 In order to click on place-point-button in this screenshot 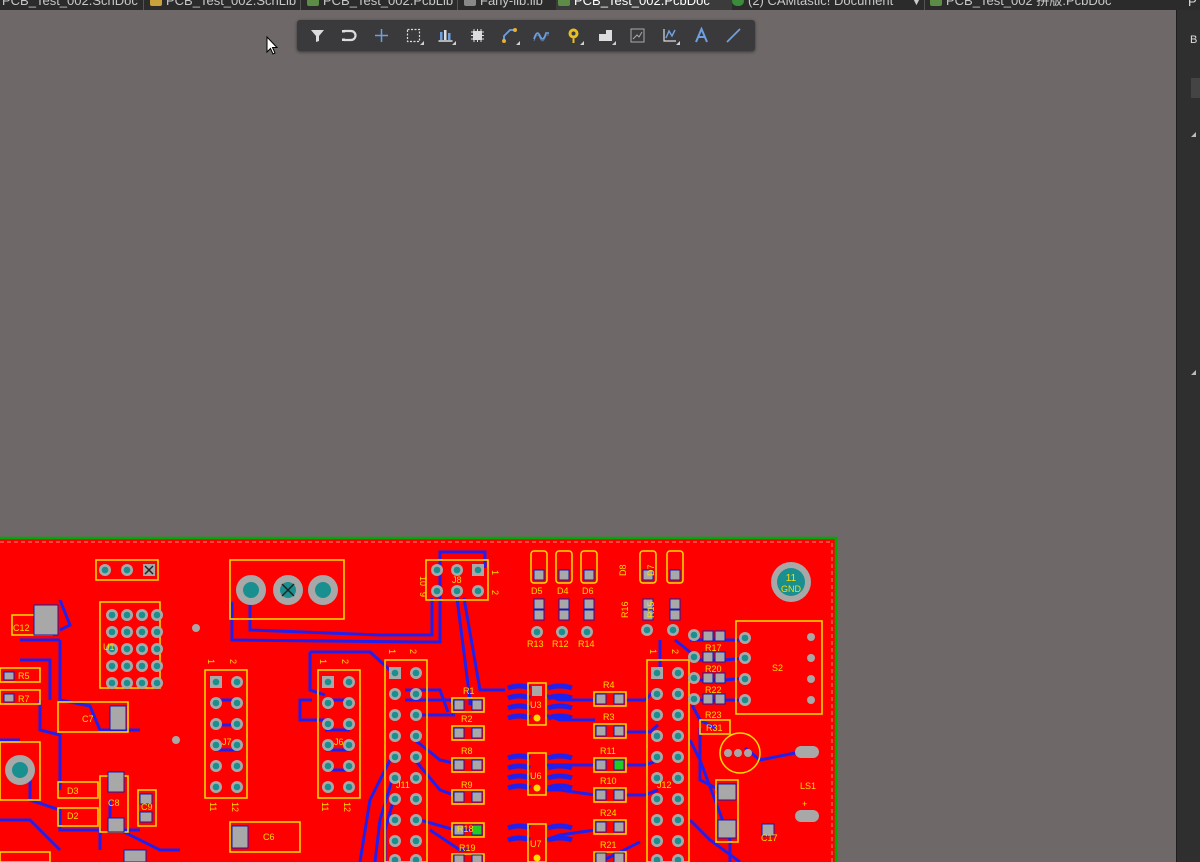, I will do `click(381, 35)`.